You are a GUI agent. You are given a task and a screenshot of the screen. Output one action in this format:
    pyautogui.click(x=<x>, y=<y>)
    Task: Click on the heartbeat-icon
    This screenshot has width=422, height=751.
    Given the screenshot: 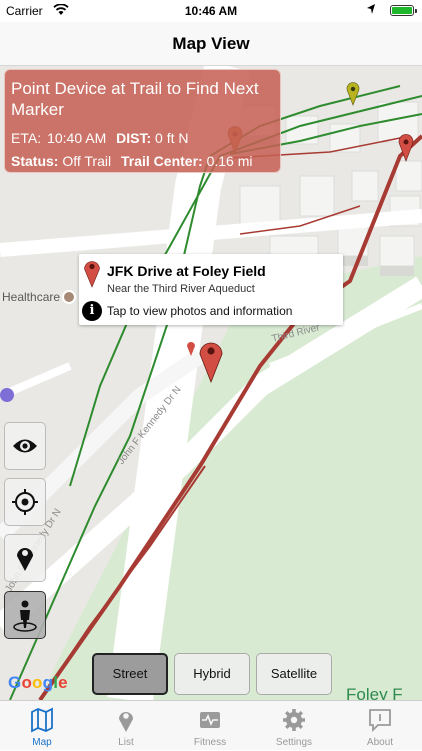 What is the action you would take?
    pyautogui.click(x=210, y=720)
    